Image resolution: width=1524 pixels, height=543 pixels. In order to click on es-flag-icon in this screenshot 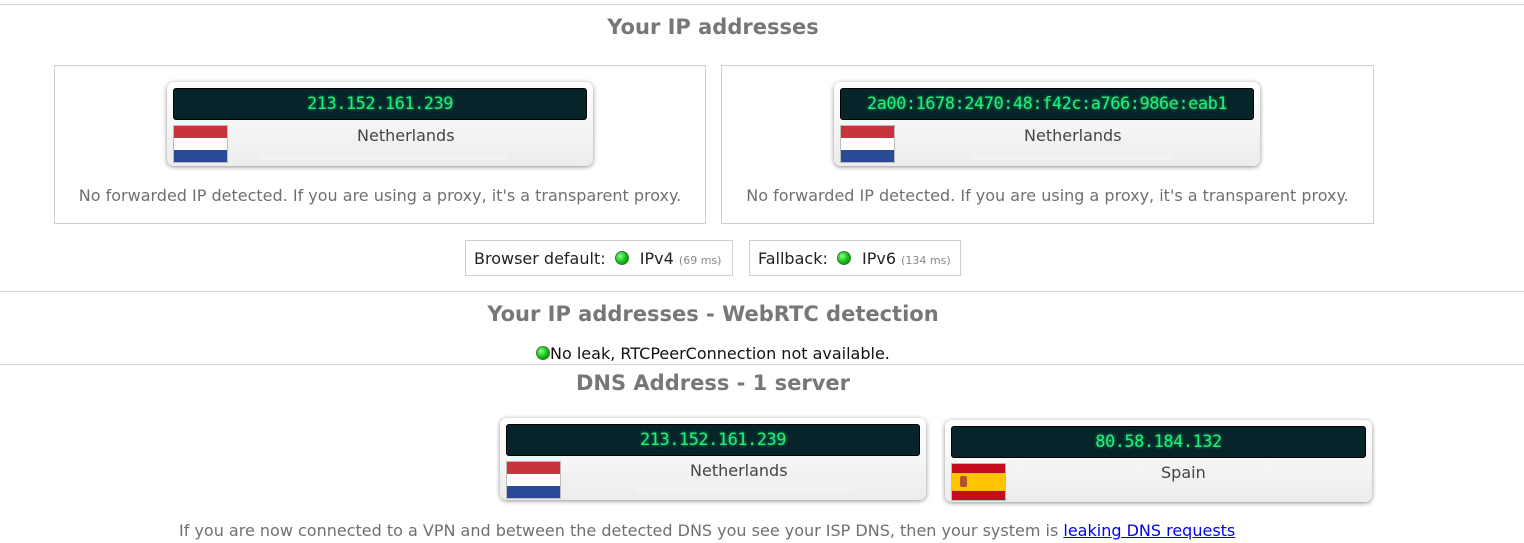, I will do `click(978, 482)`.